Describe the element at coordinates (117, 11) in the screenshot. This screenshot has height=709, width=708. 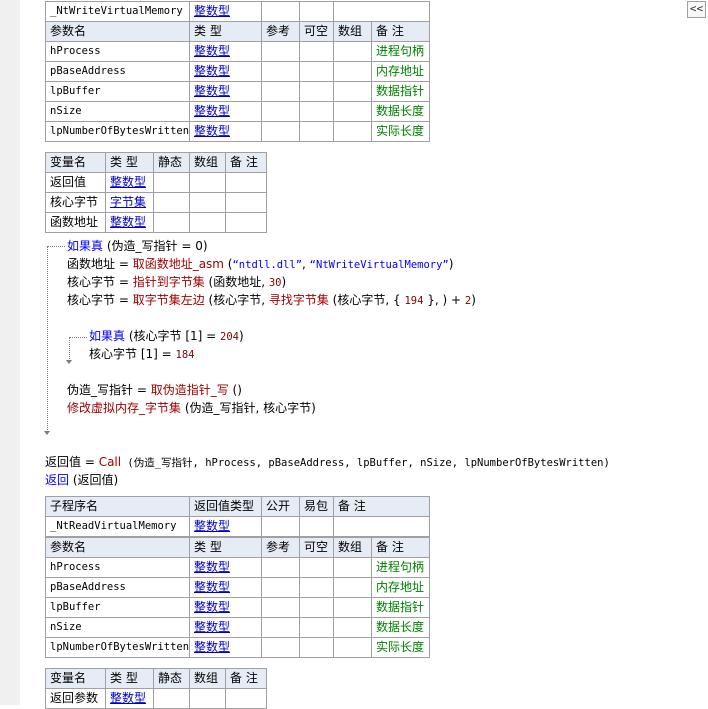
I see `sub-name: _NtWriteVirtualMemory` at that location.